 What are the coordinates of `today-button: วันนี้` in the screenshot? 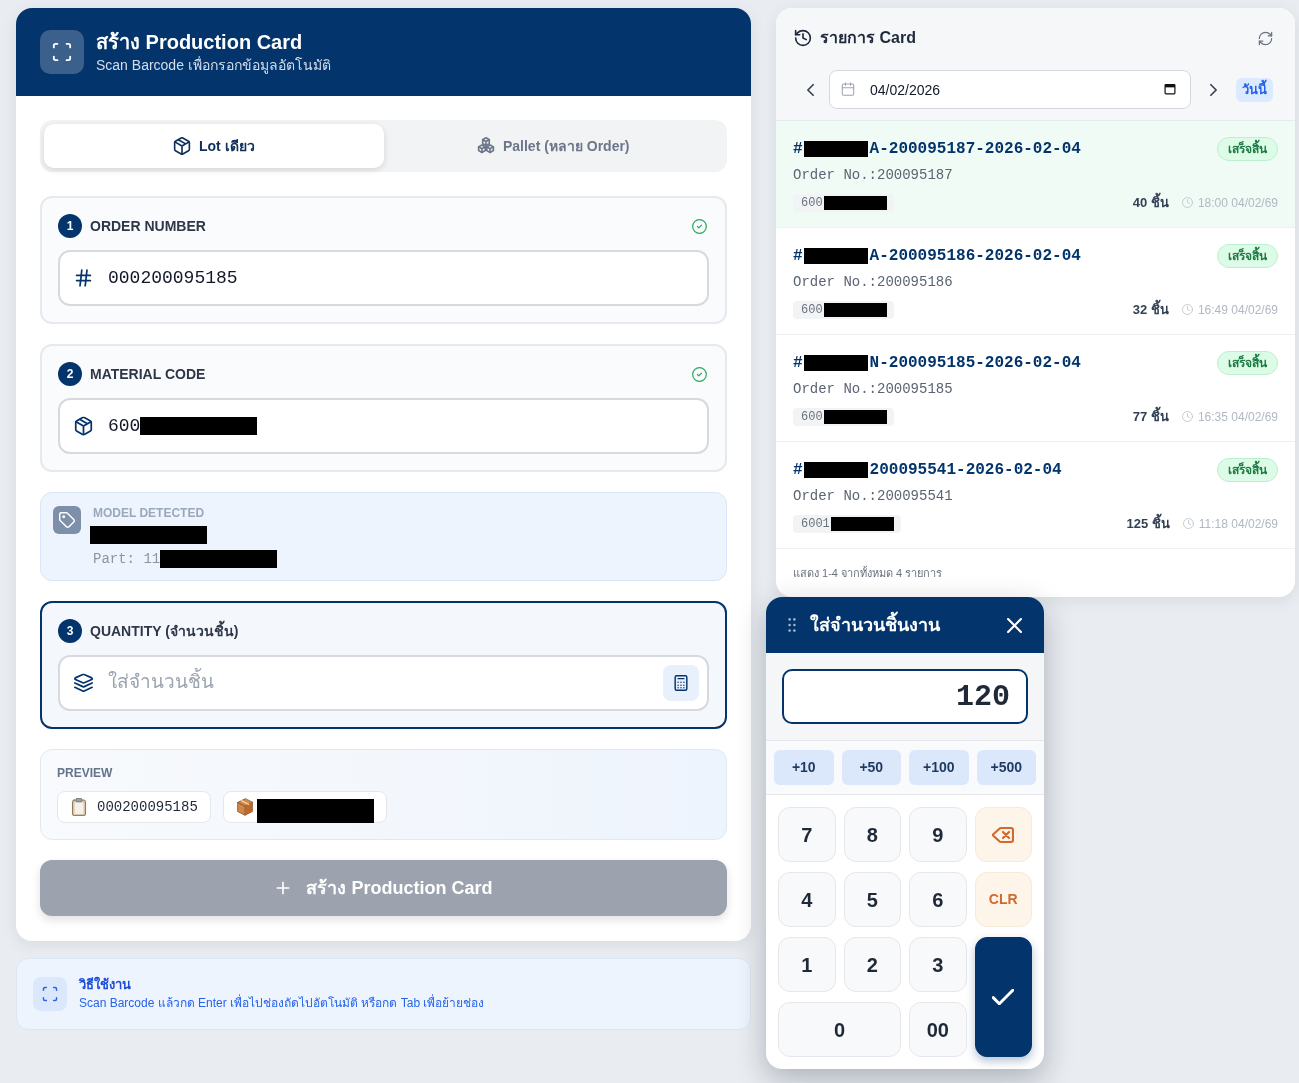 It's located at (1254, 89).